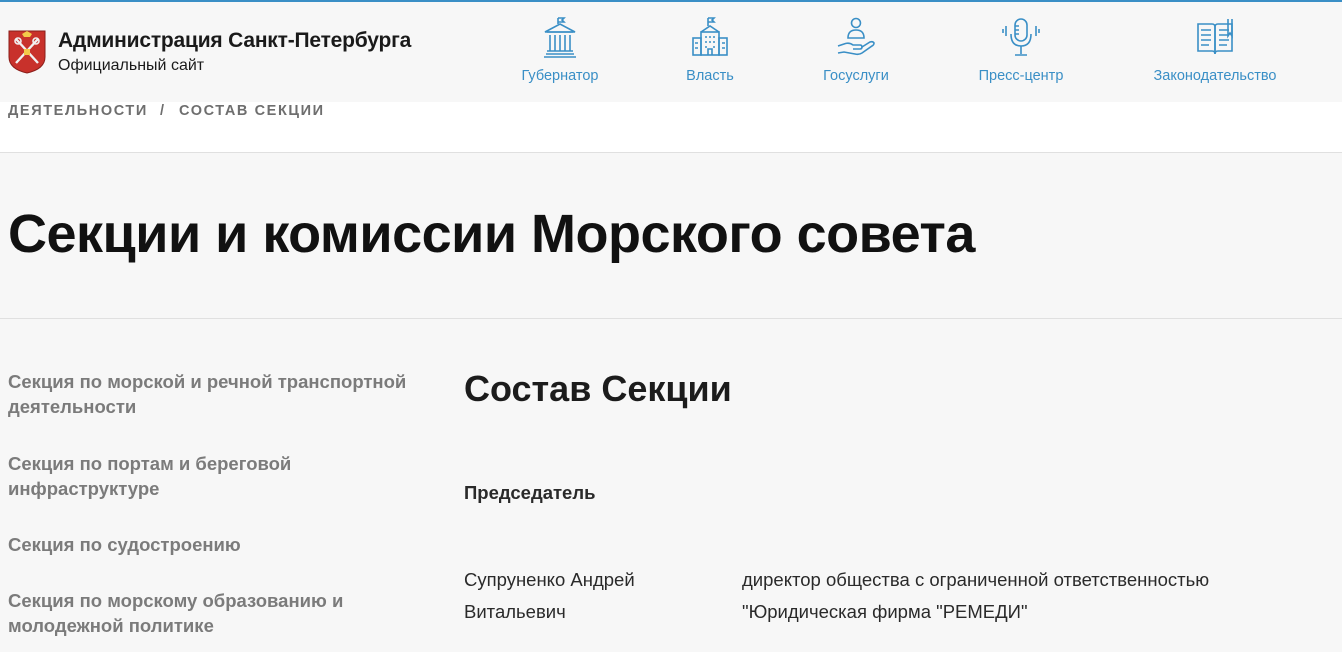 Image resolution: width=1342 pixels, height=652 pixels. What do you see at coordinates (234, 41) in the screenshot?
I see `site-title: Администрация Санкт-Петербурга` at bounding box center [234, 41].